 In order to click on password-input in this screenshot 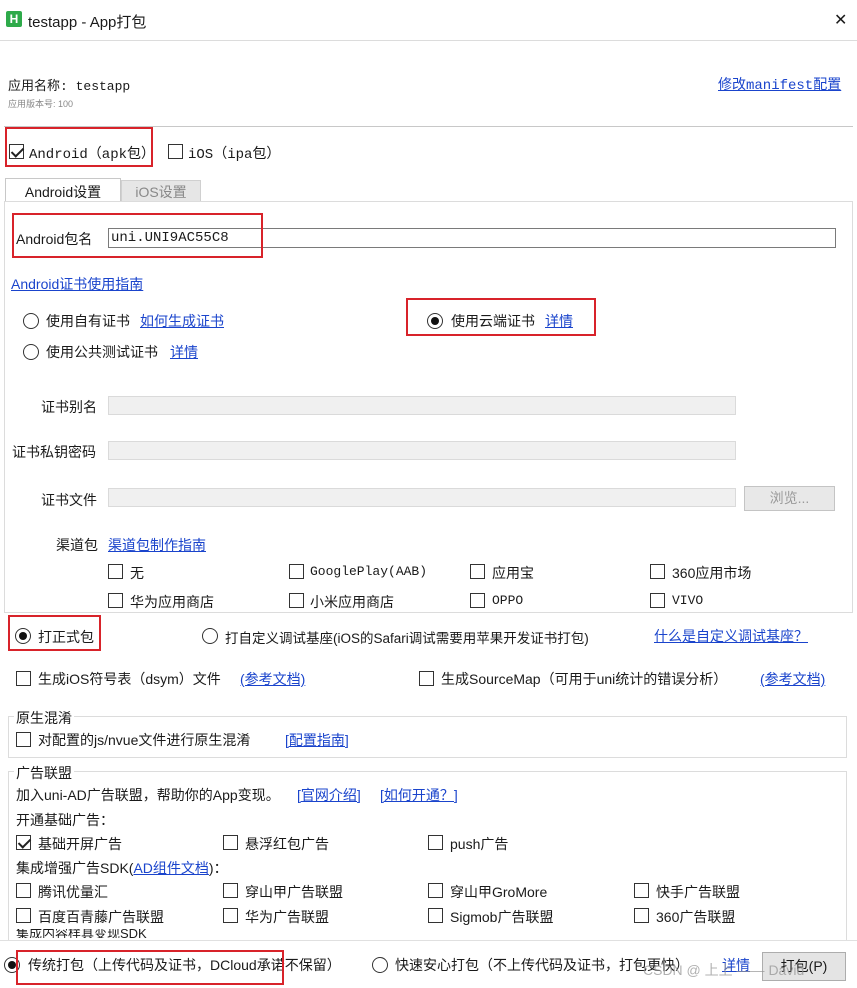, I will do `click(422, 450)`.